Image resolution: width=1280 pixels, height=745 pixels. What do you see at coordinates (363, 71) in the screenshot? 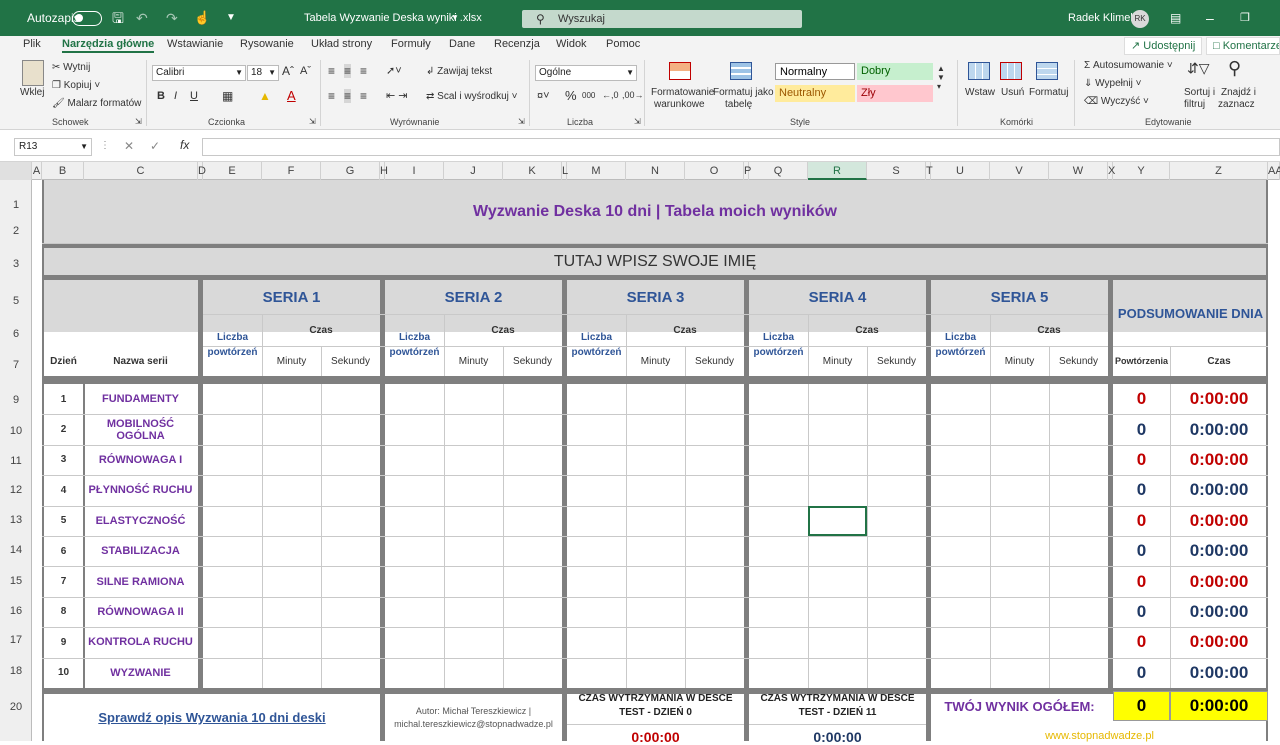
I see `align-bottom-icon: ≡` at bounding box center [363, 71].